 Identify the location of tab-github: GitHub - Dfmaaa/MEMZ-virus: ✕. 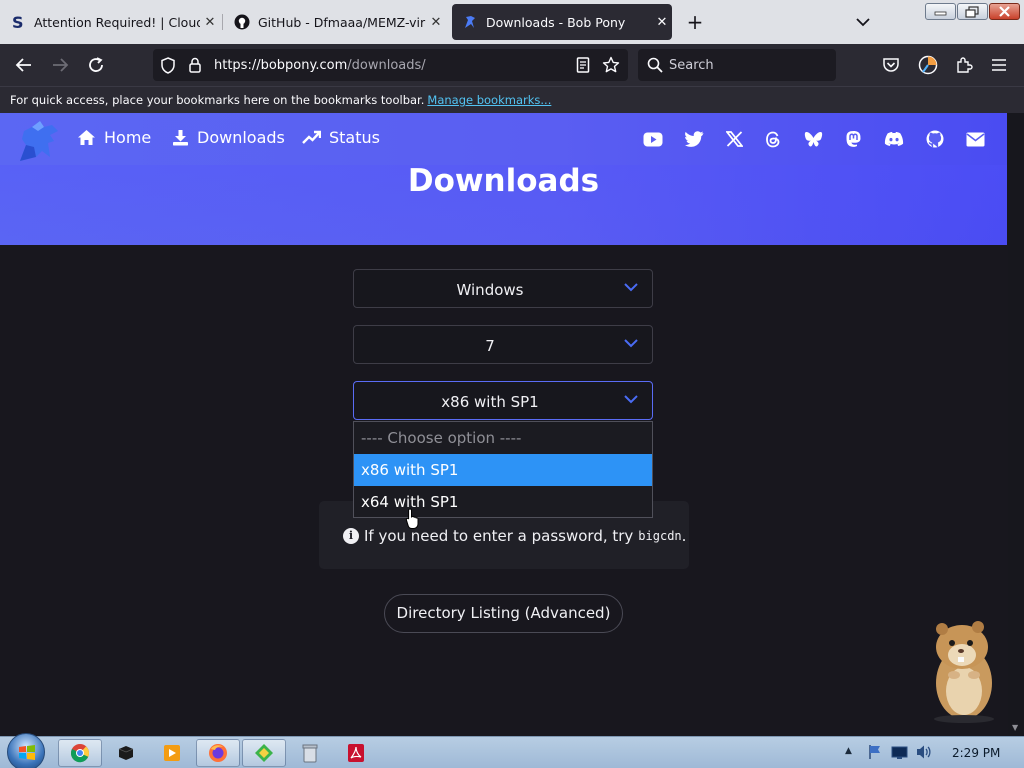
(335, 22).